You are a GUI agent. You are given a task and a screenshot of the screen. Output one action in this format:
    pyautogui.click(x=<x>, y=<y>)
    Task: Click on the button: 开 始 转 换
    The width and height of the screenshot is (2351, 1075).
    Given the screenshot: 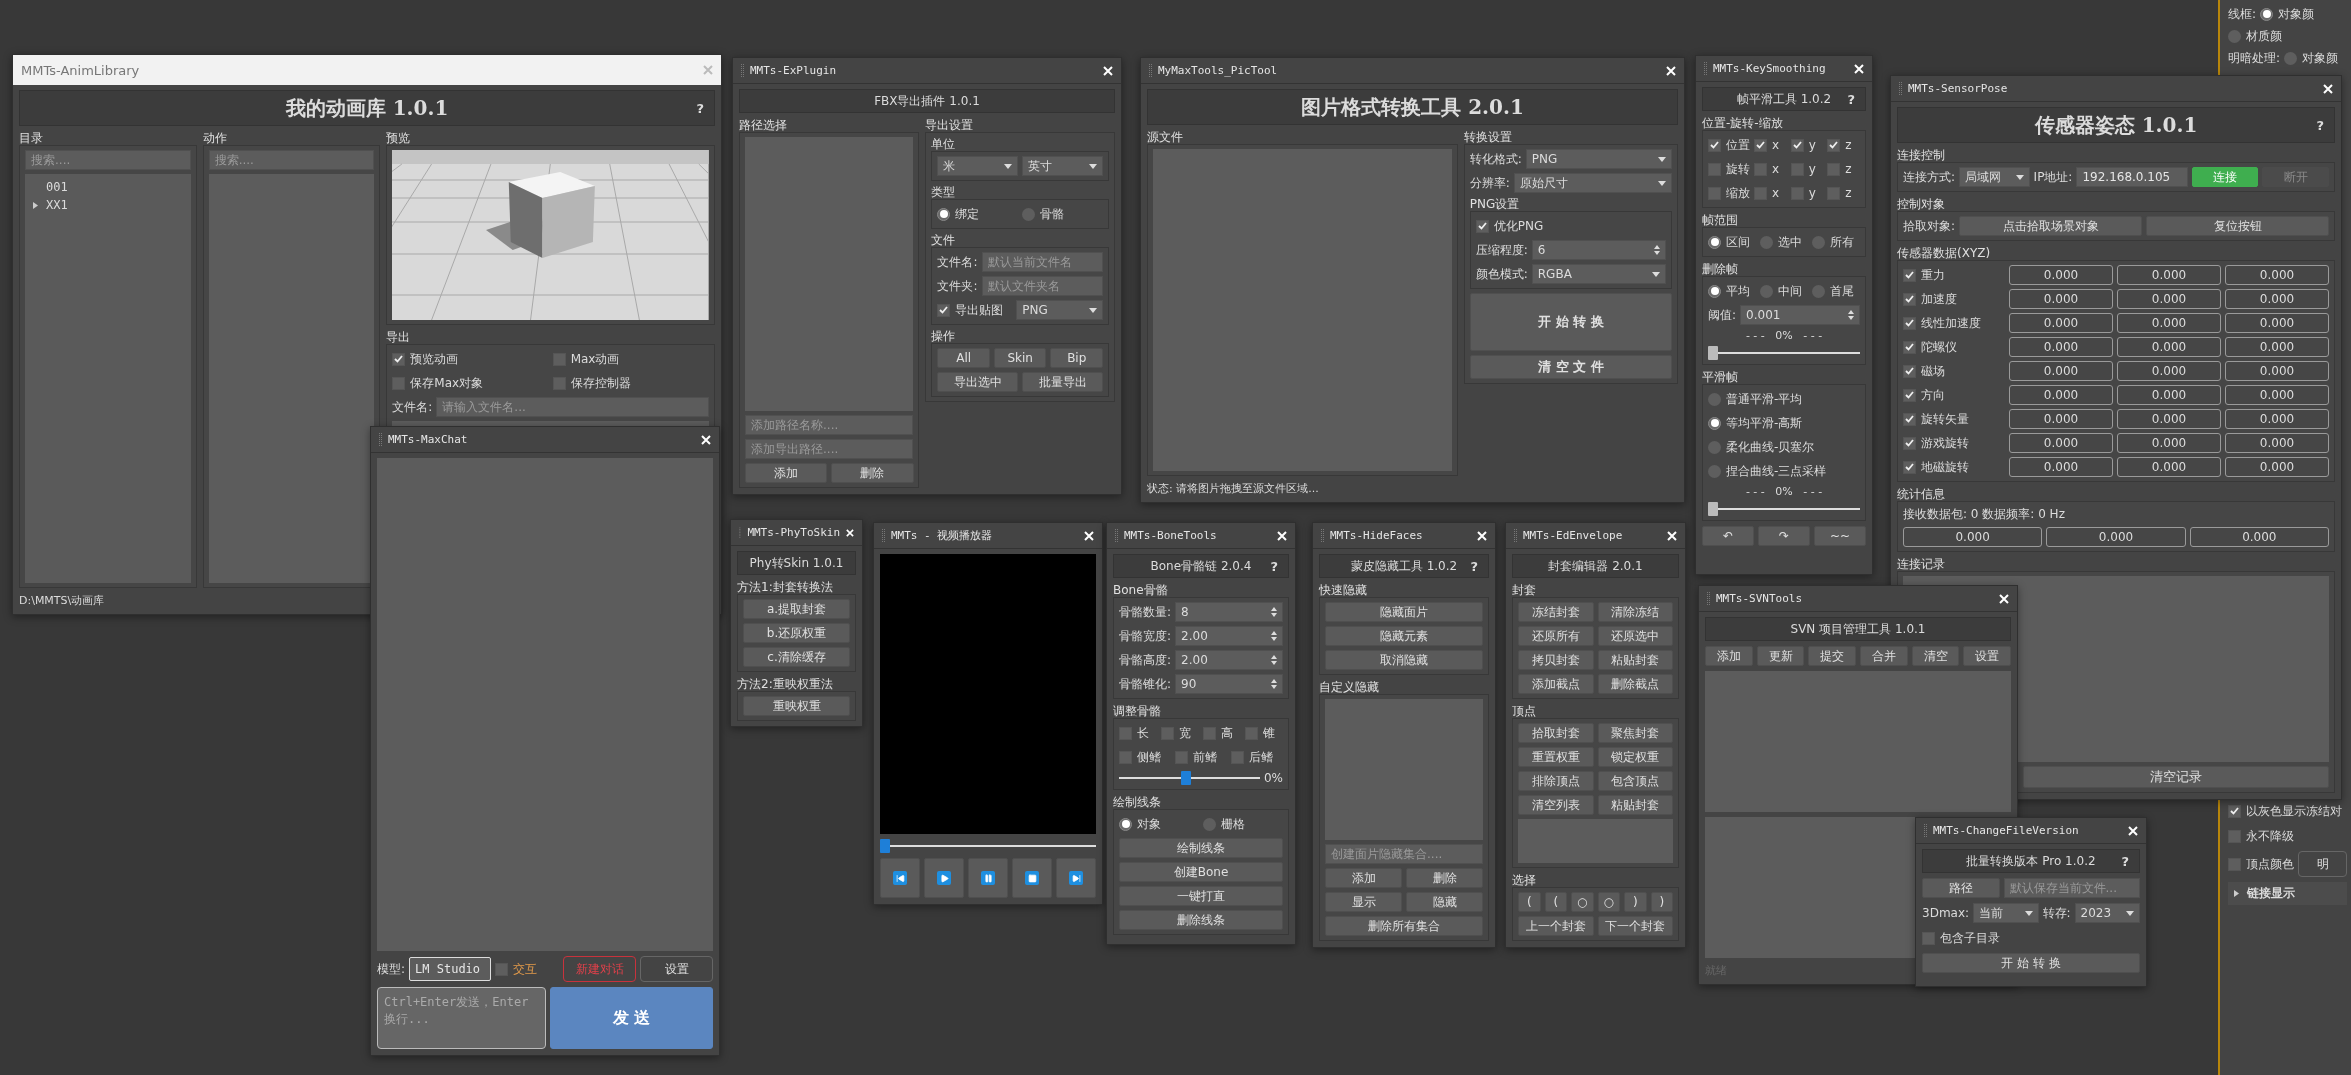 What is the action you would take?
    pyautogui.click(x=2031, y=963)
    